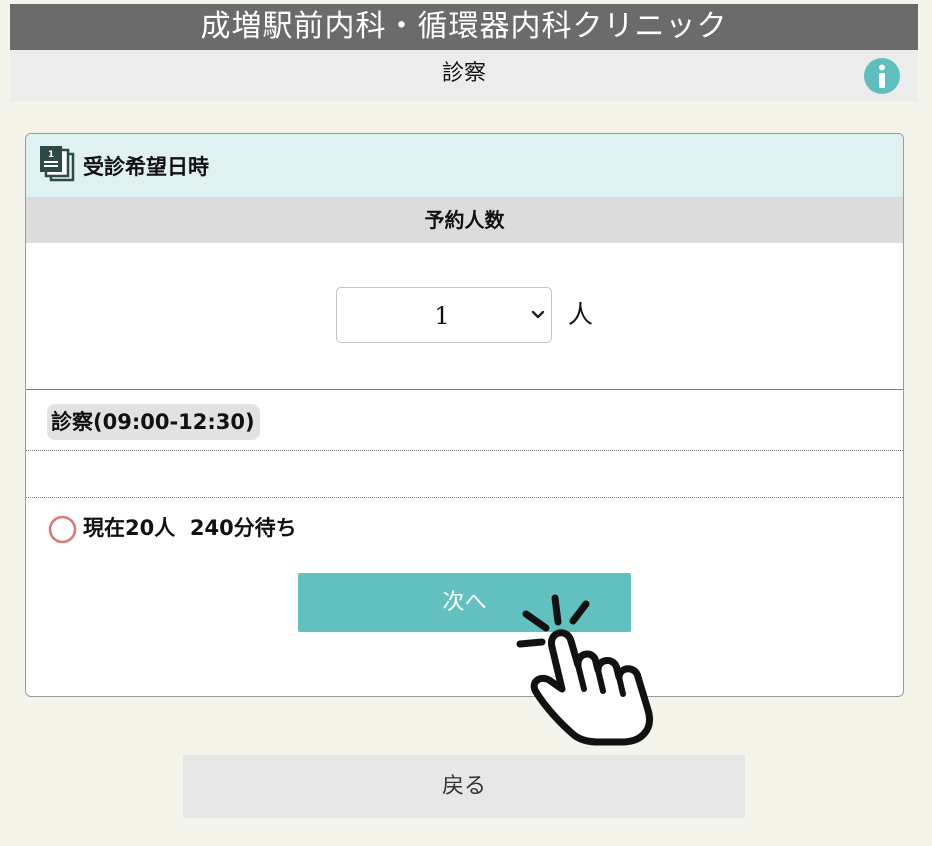 This screenshot has height=846, width=932. I want to click on calendar-list-icon: 1, so click(57, 164).